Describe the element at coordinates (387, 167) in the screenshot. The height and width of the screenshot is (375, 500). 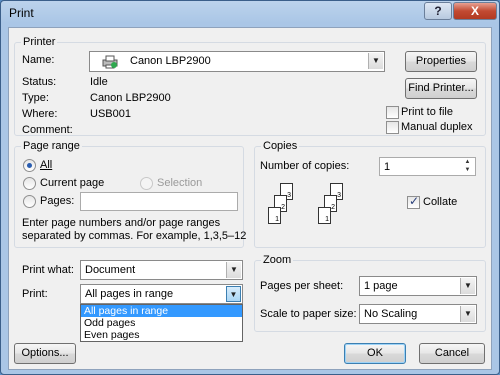
I see `number-of-copies-value: 1` at that location.